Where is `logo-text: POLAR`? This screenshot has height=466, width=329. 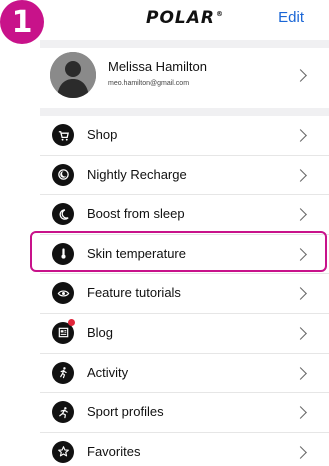 logo-text: POLAR is located at coordinates (180, 18).